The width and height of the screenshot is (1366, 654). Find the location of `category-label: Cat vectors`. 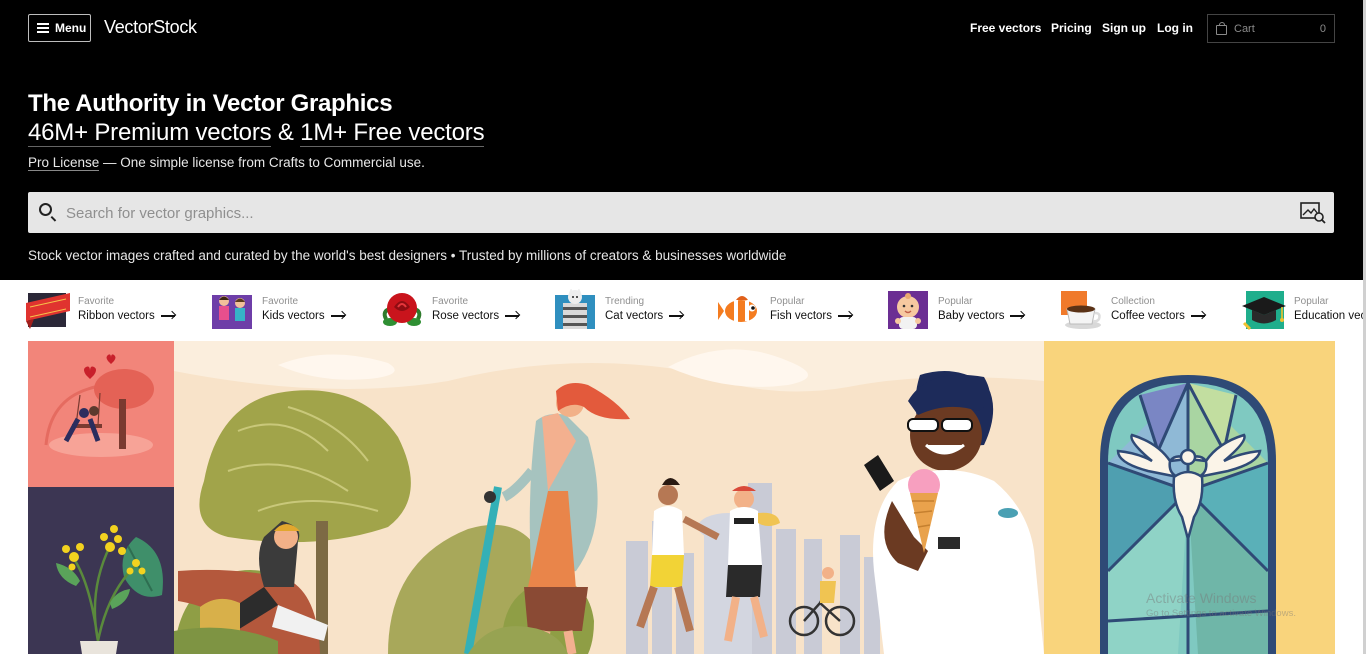

category-label: Cat vectors is located at coordinates (644, 316).